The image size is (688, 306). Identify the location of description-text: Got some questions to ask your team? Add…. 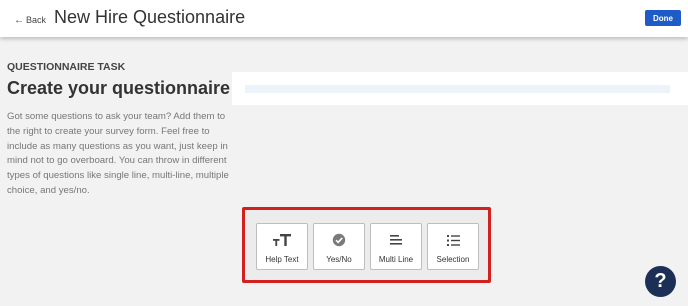
(118, 153).